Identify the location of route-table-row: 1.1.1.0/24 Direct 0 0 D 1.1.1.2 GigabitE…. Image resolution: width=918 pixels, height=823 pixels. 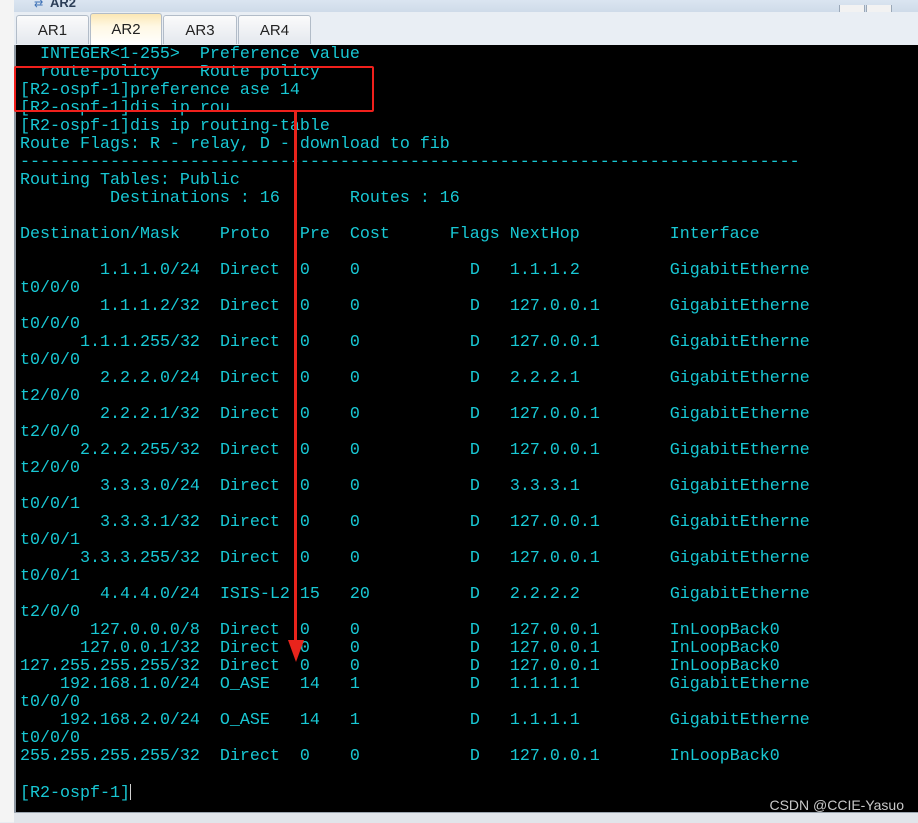
(420, 280).